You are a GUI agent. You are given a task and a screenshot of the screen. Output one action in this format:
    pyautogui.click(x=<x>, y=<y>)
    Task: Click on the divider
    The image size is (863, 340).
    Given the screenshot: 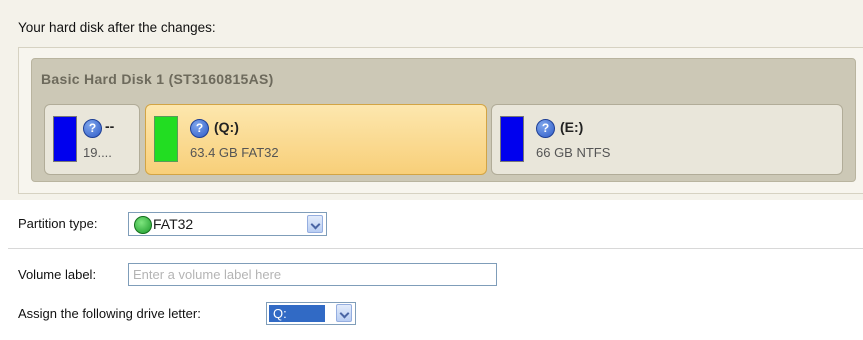 What is the action you would take?
    pyautogui.click(x=435, y=248)
    